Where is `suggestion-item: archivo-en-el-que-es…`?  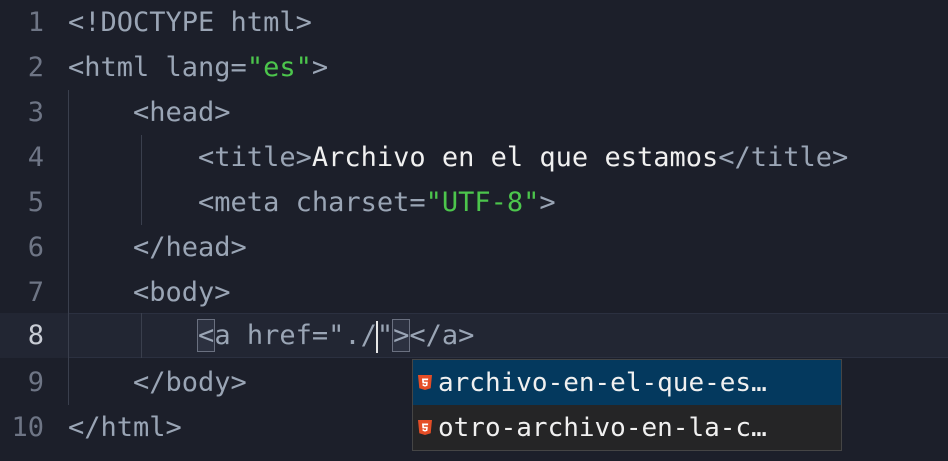
suggestion-item: archivo-en-el-que-es… is located at coordinates (627, 382).